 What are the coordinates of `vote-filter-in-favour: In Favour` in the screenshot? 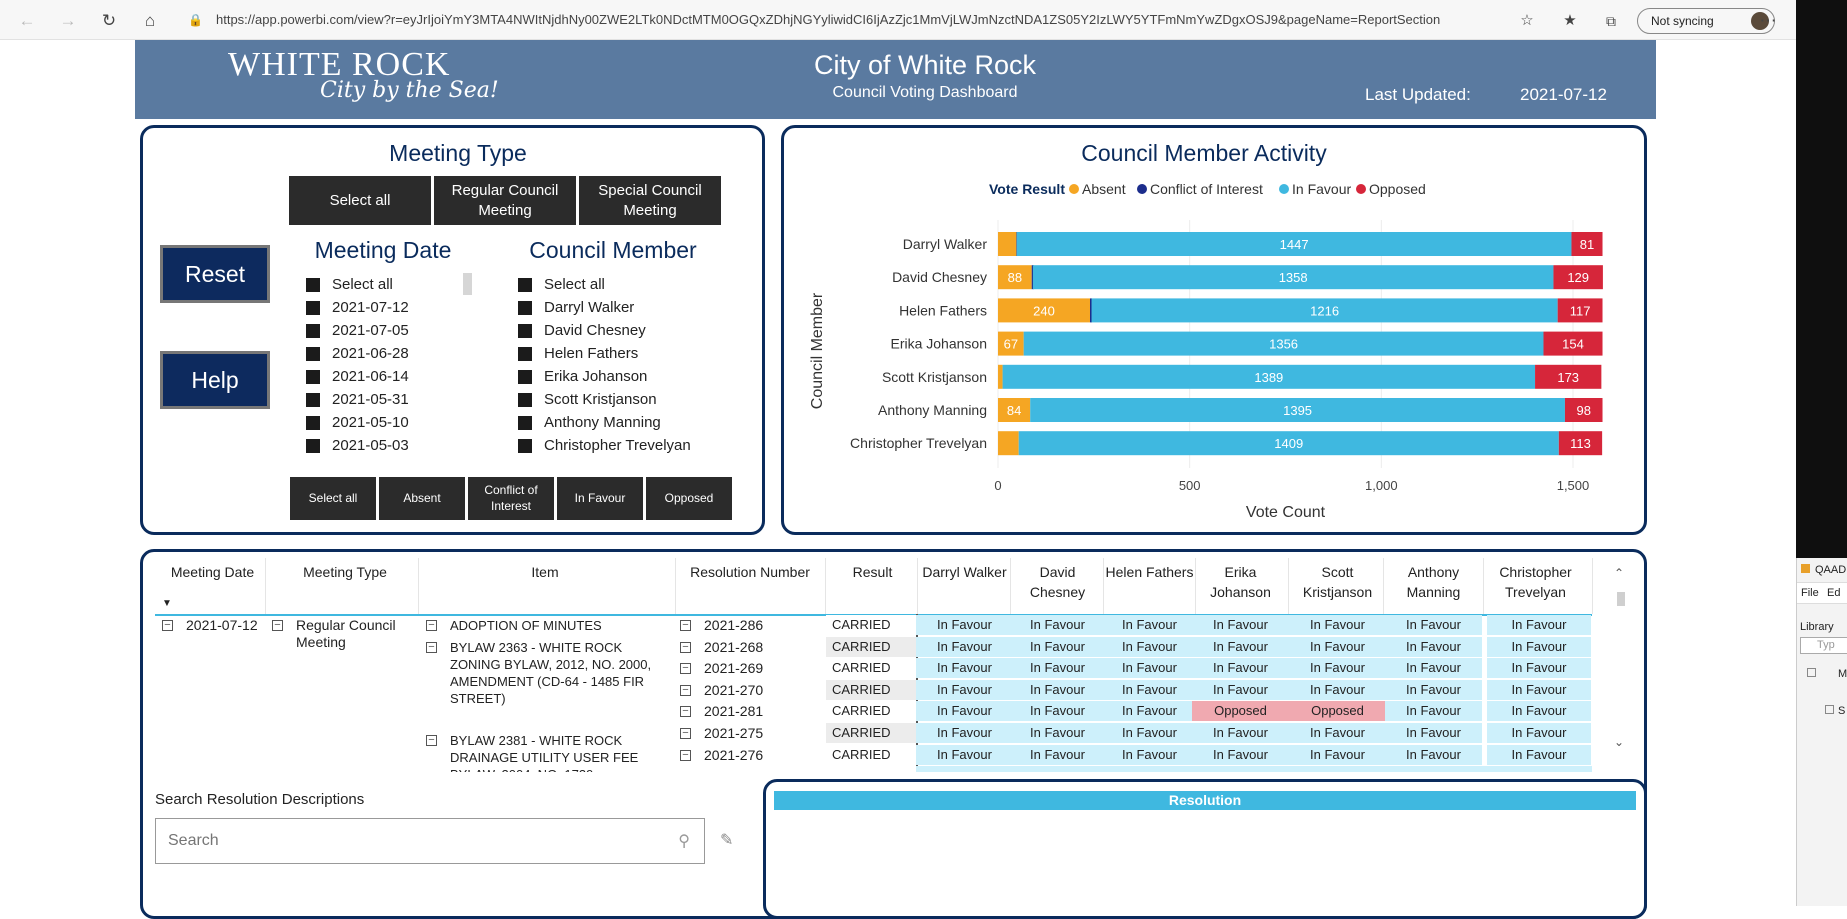 It's located at (600, 498).